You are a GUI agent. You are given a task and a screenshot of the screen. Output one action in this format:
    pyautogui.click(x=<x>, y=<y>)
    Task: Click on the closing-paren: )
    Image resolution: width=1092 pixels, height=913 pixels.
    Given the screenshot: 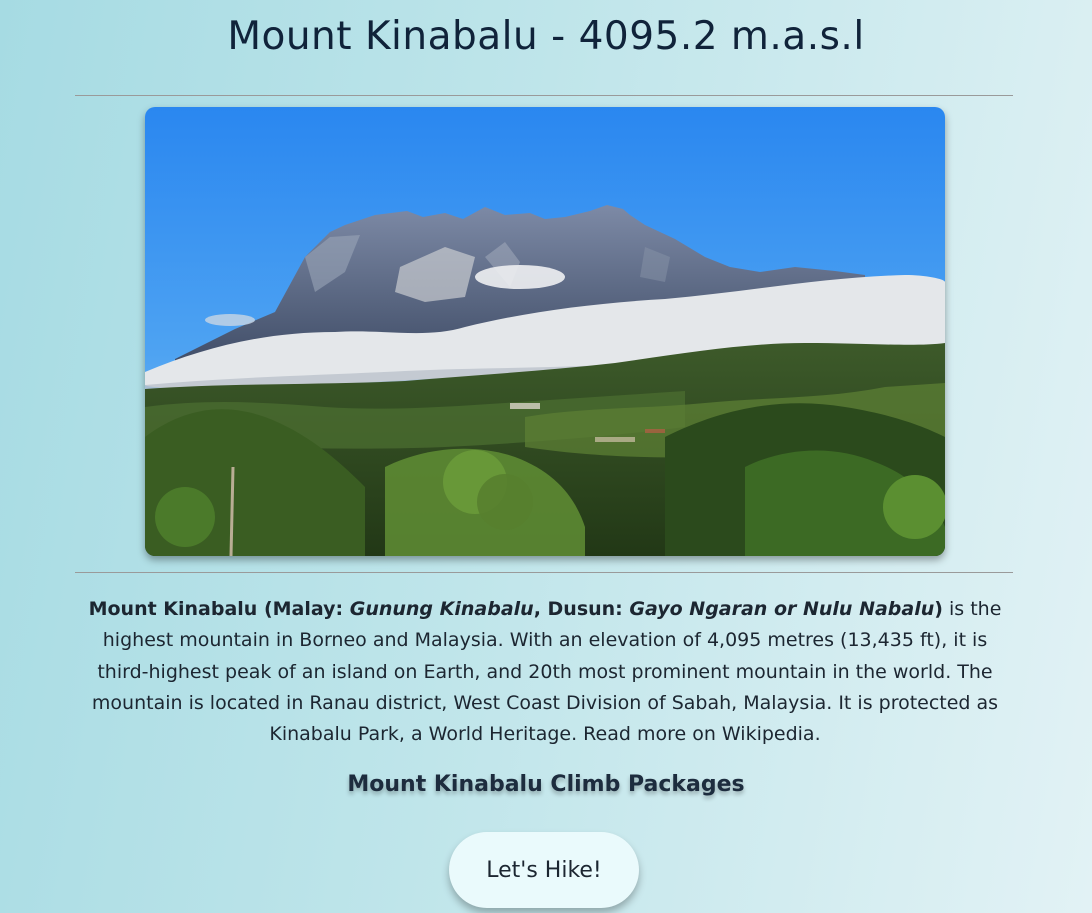 What is the action you would take?
    pyautogui.click(x=938, y=609)
    